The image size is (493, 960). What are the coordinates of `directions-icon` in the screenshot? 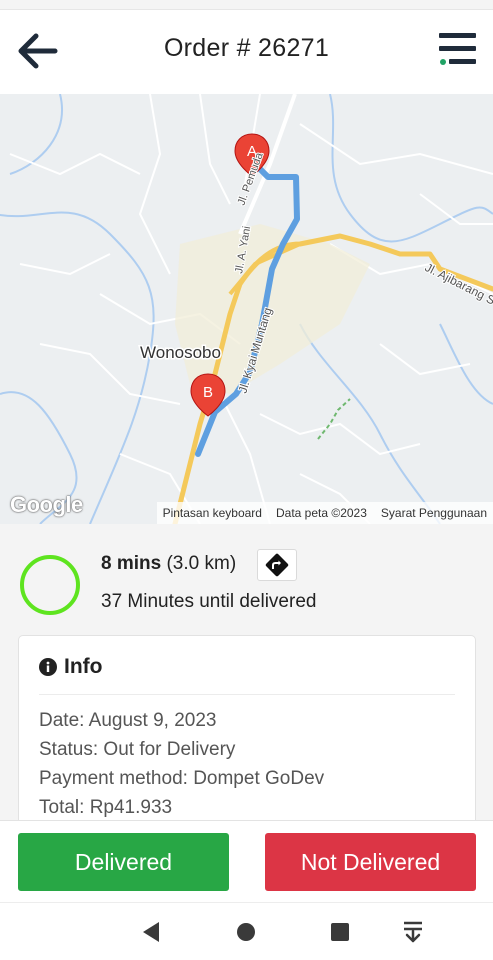 It's located at (277, 565).